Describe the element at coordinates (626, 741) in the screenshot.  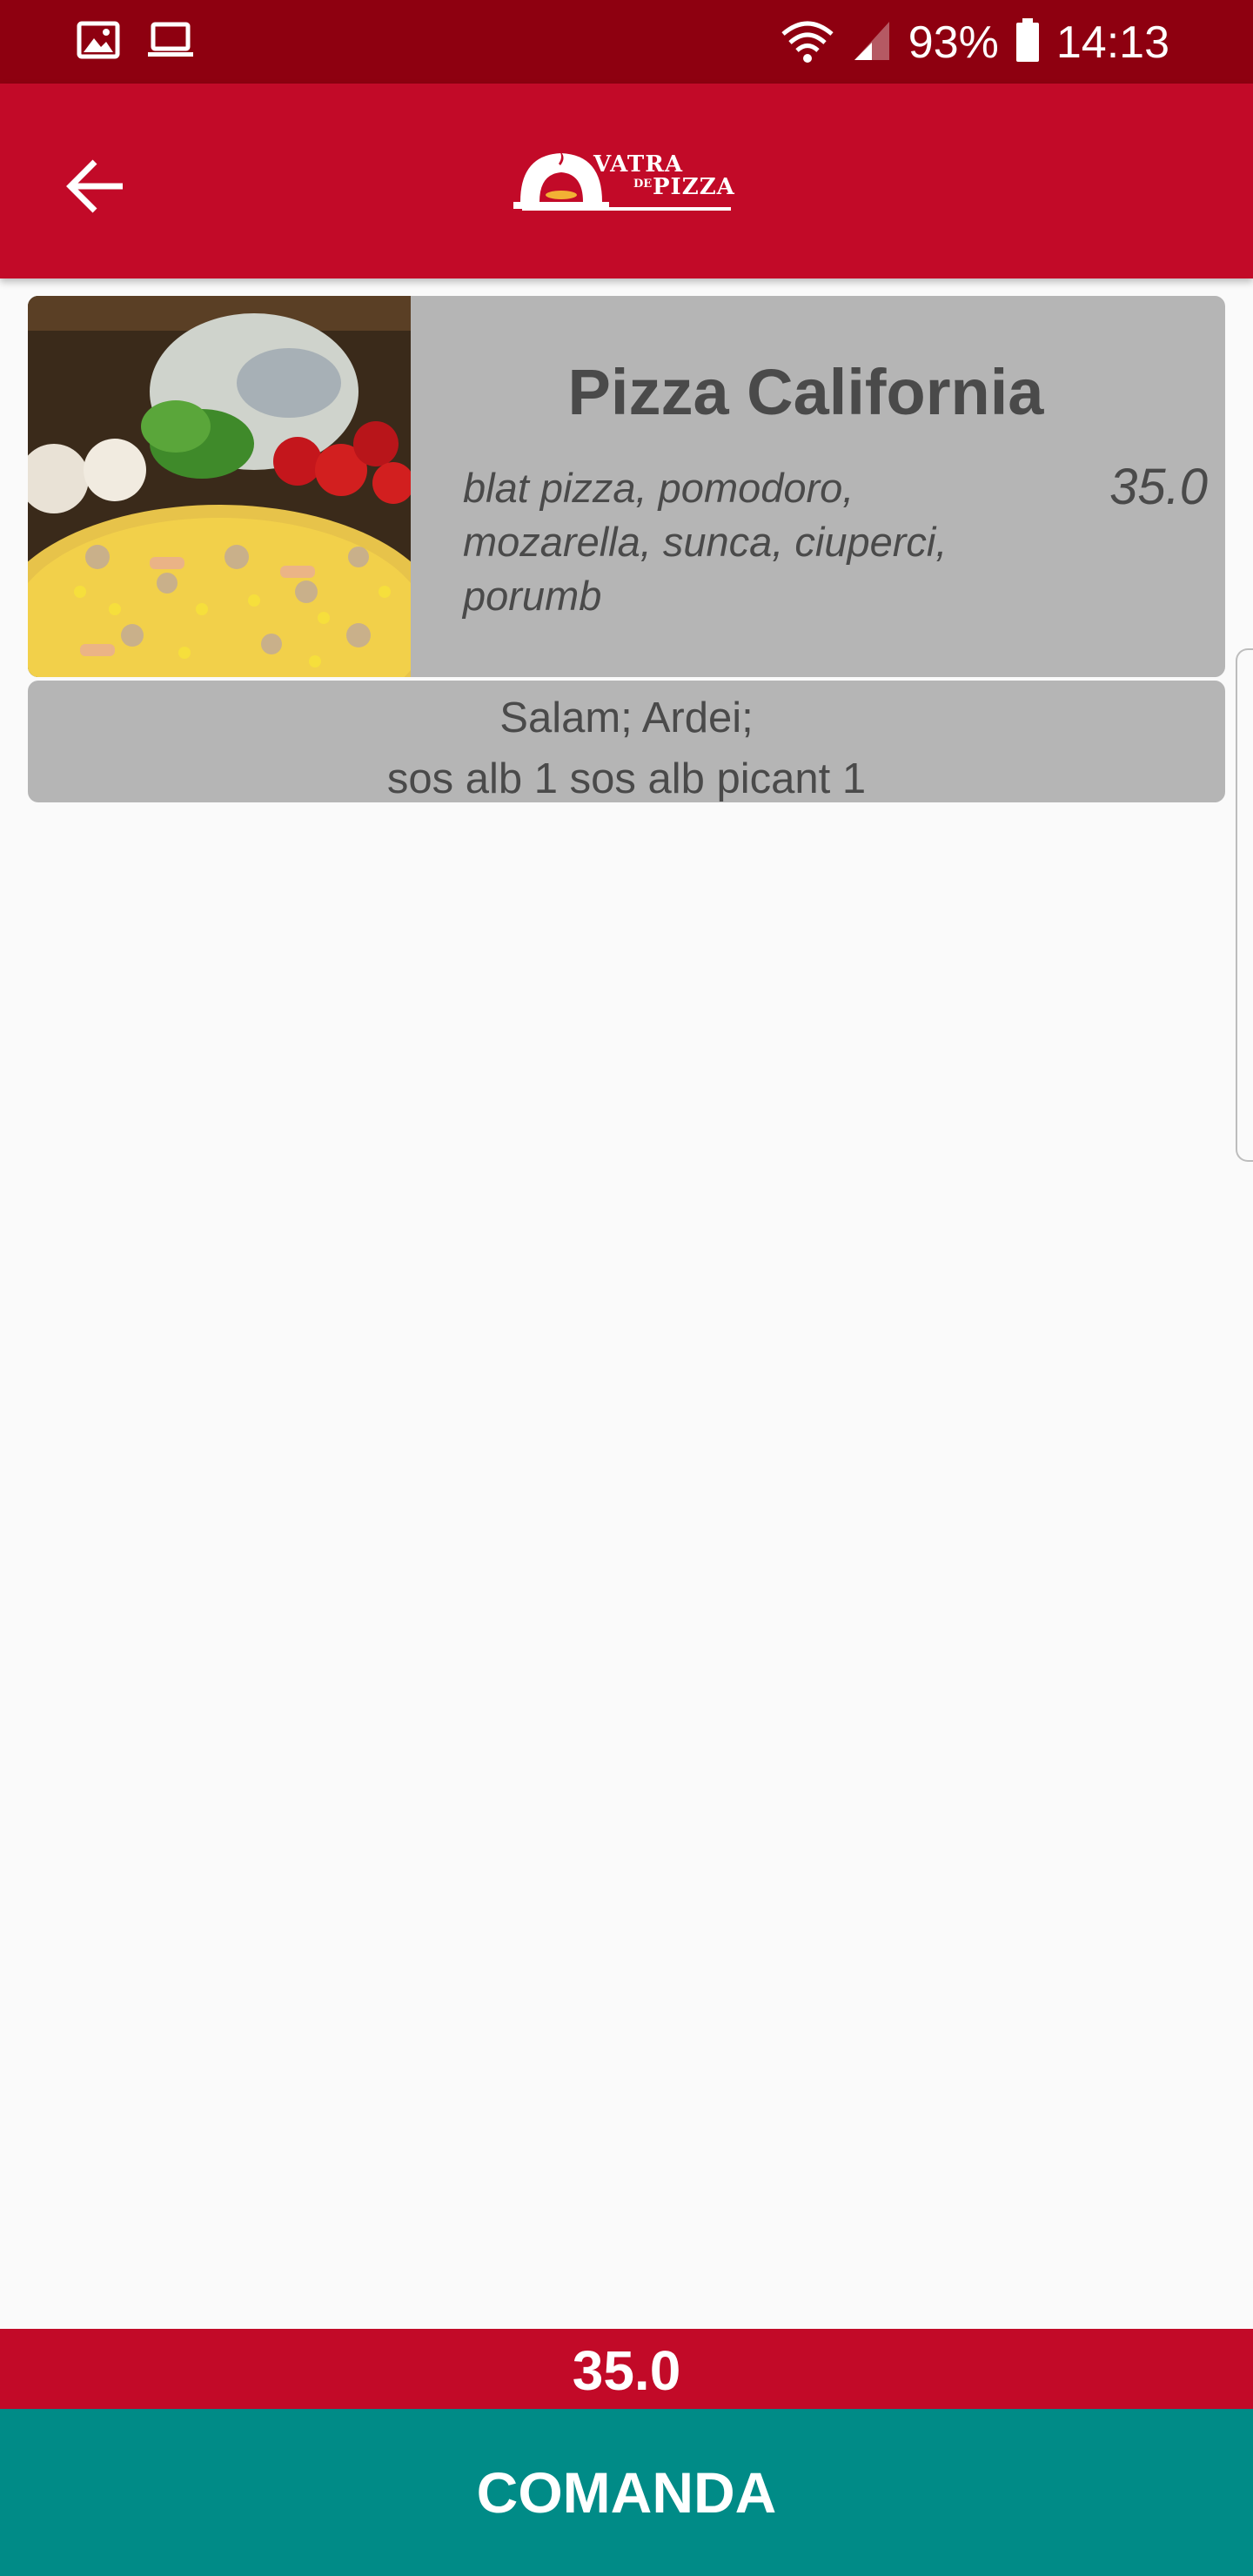
I see `selected-options: Salam; Ardei; sos alb 1 sos alb picant 1` at that location.